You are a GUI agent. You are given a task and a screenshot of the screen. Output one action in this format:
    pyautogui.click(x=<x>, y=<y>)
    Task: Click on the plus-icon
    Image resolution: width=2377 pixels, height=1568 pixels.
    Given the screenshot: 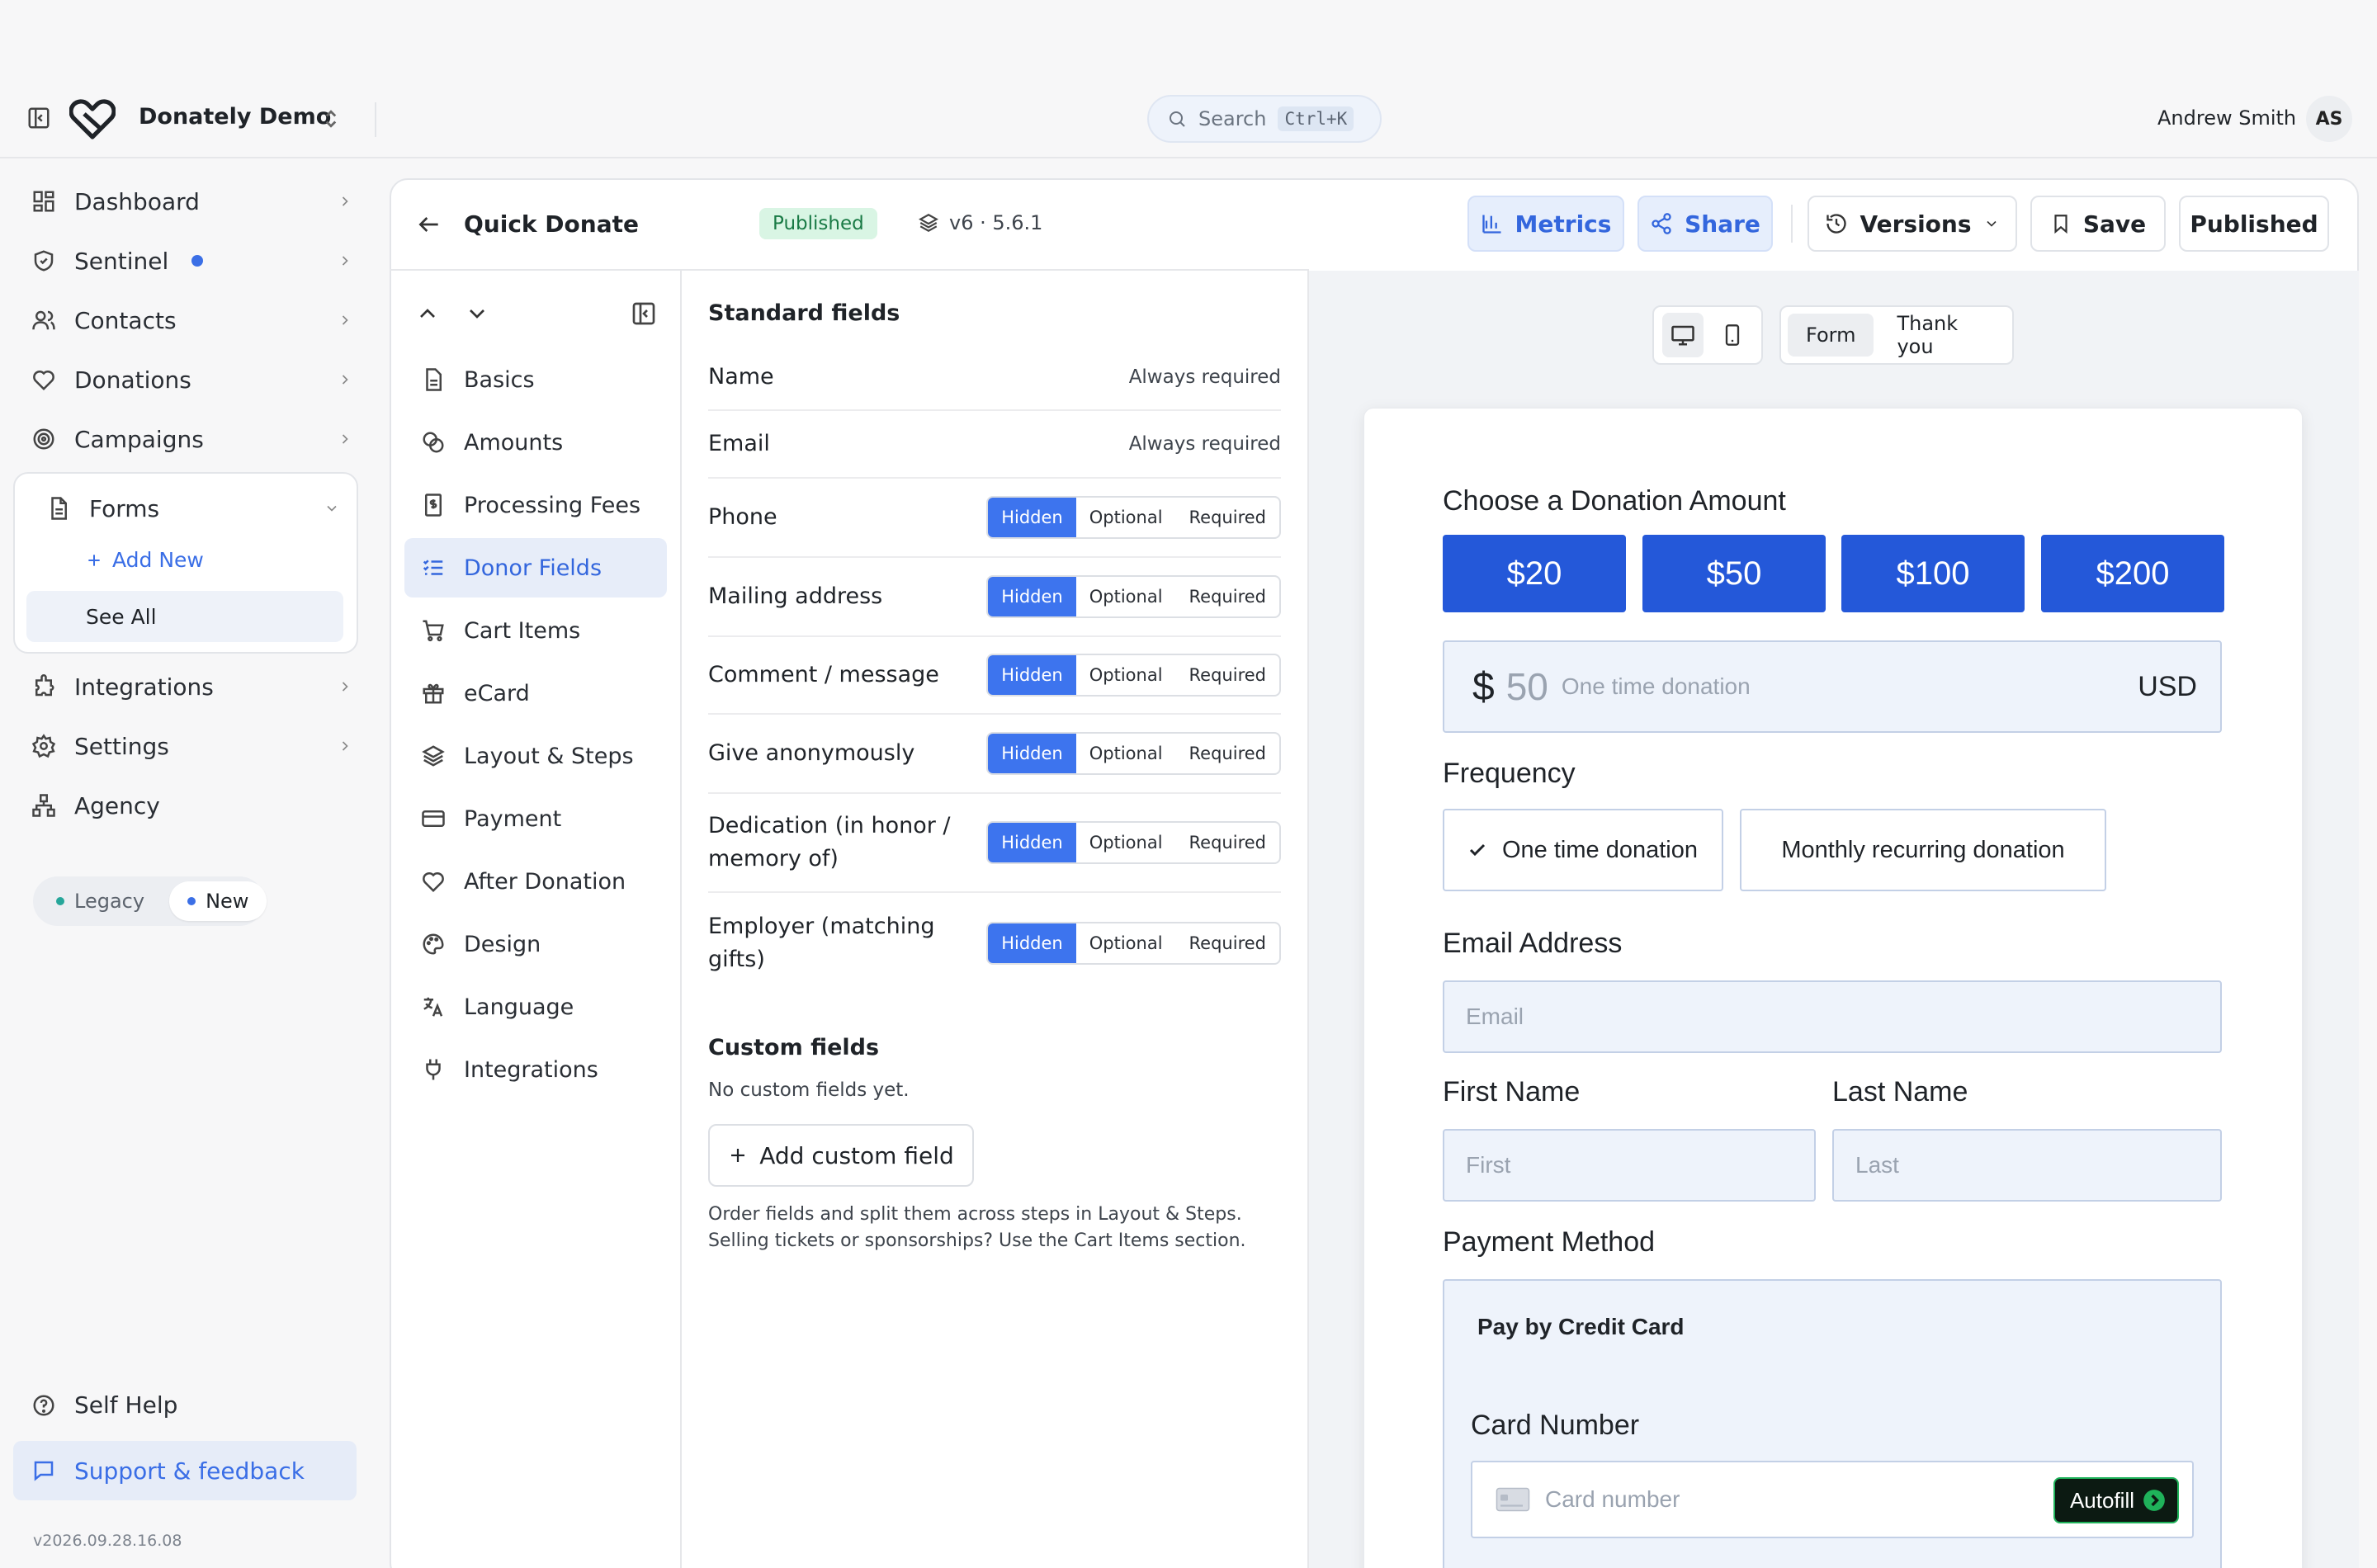 What is the action you would take?
    pyautogui.click(x=94, y=560)
    